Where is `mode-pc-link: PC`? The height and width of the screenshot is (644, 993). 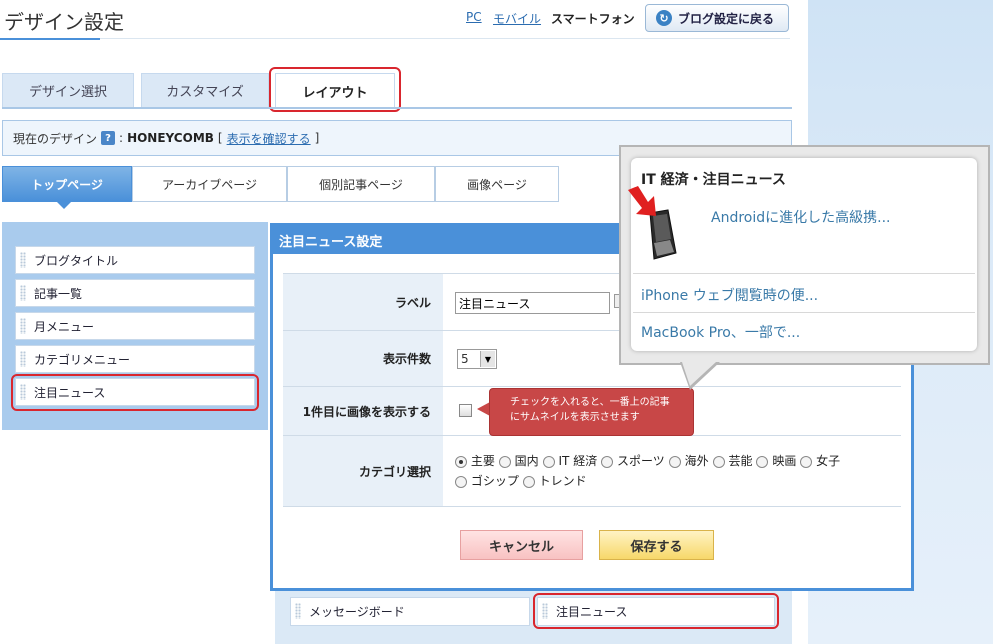 mode-pc-link: PC is located at coordinates (474, 17).